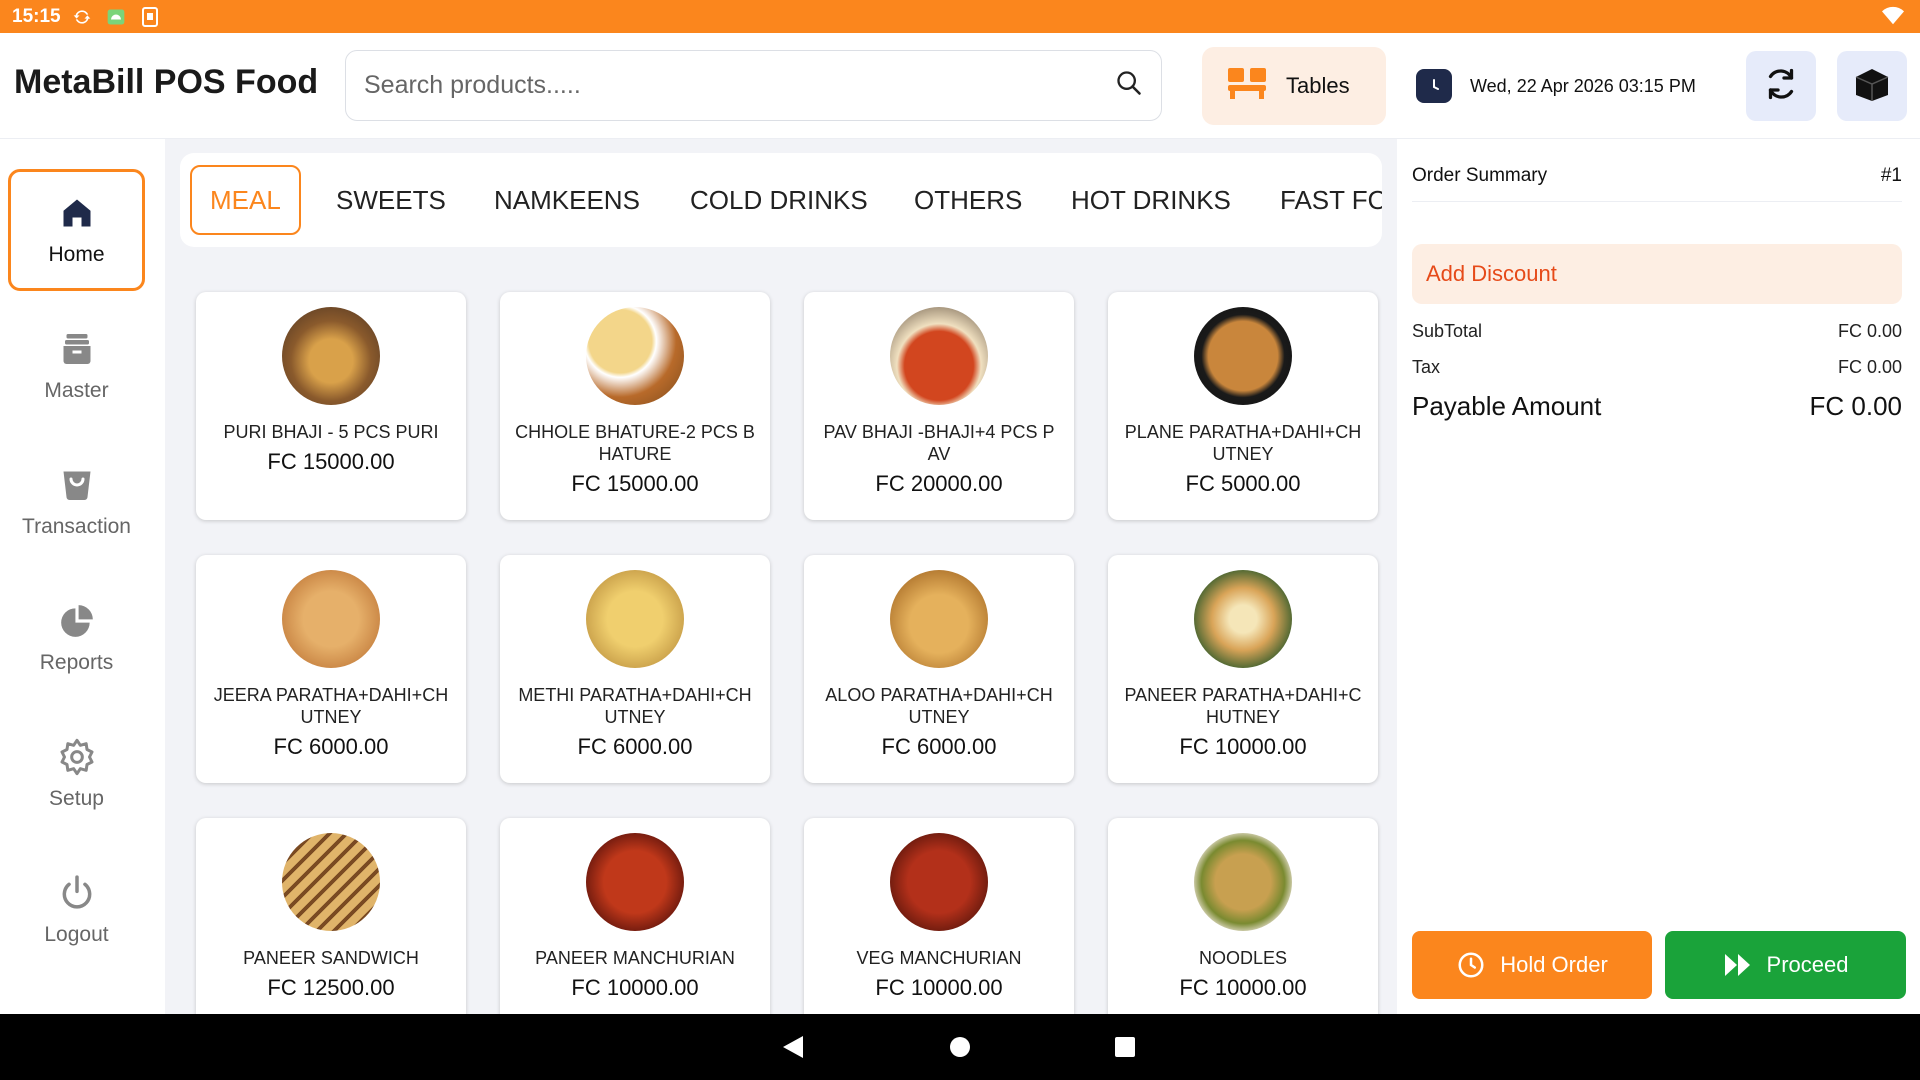  What do you see at coordinates (739, 85) in the screenshot?
I see `search-input` at bounding box center [739, 85].